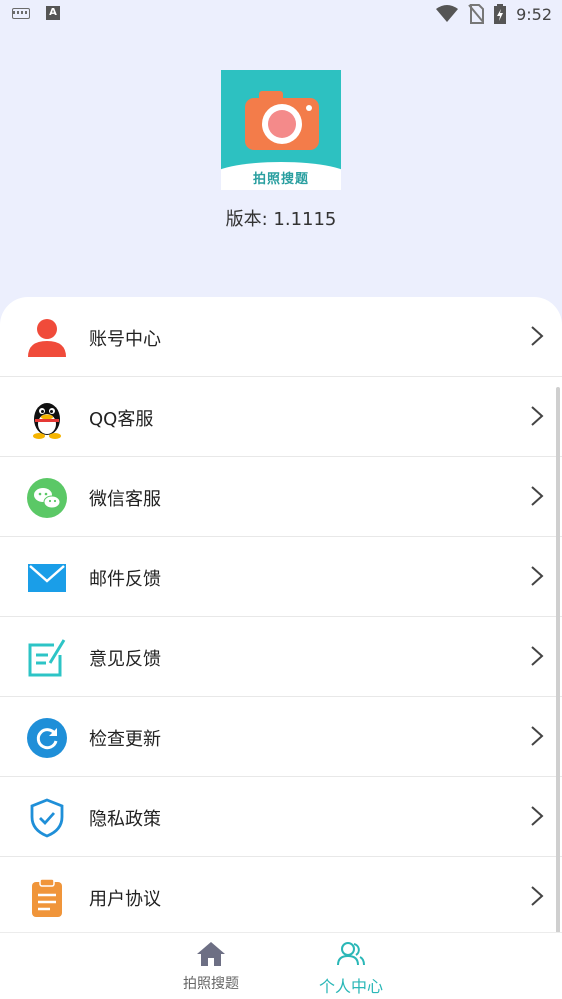  I want to click on tab-personal-center: 个人中心, so click(351, 969).